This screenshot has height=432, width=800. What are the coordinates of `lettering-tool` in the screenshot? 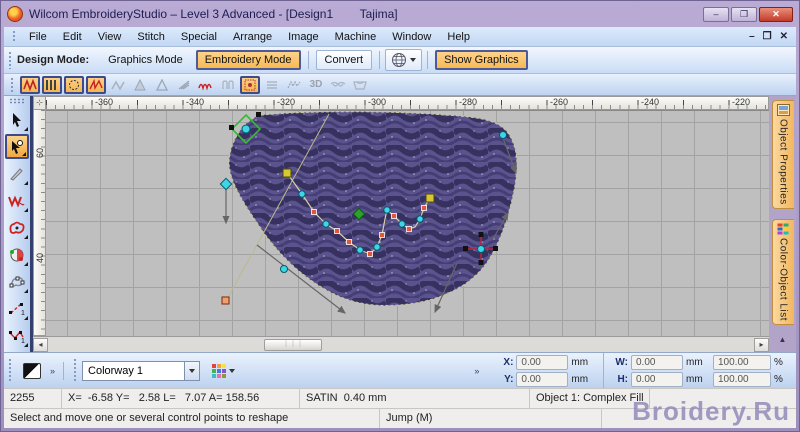 It's located at (17, 200).